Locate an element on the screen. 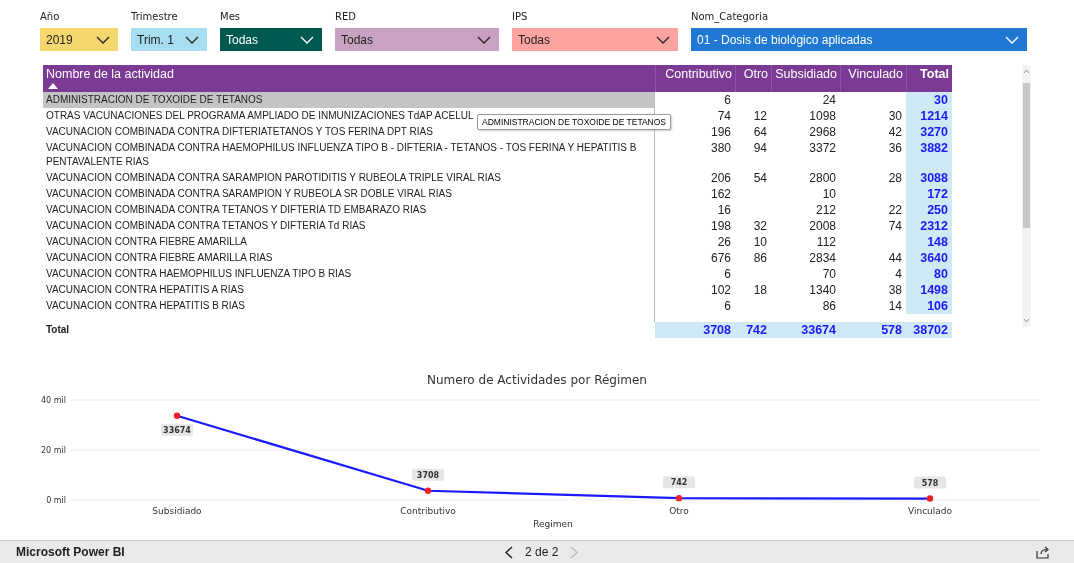  table-cell: 16 is located at coordinates (724, 210).